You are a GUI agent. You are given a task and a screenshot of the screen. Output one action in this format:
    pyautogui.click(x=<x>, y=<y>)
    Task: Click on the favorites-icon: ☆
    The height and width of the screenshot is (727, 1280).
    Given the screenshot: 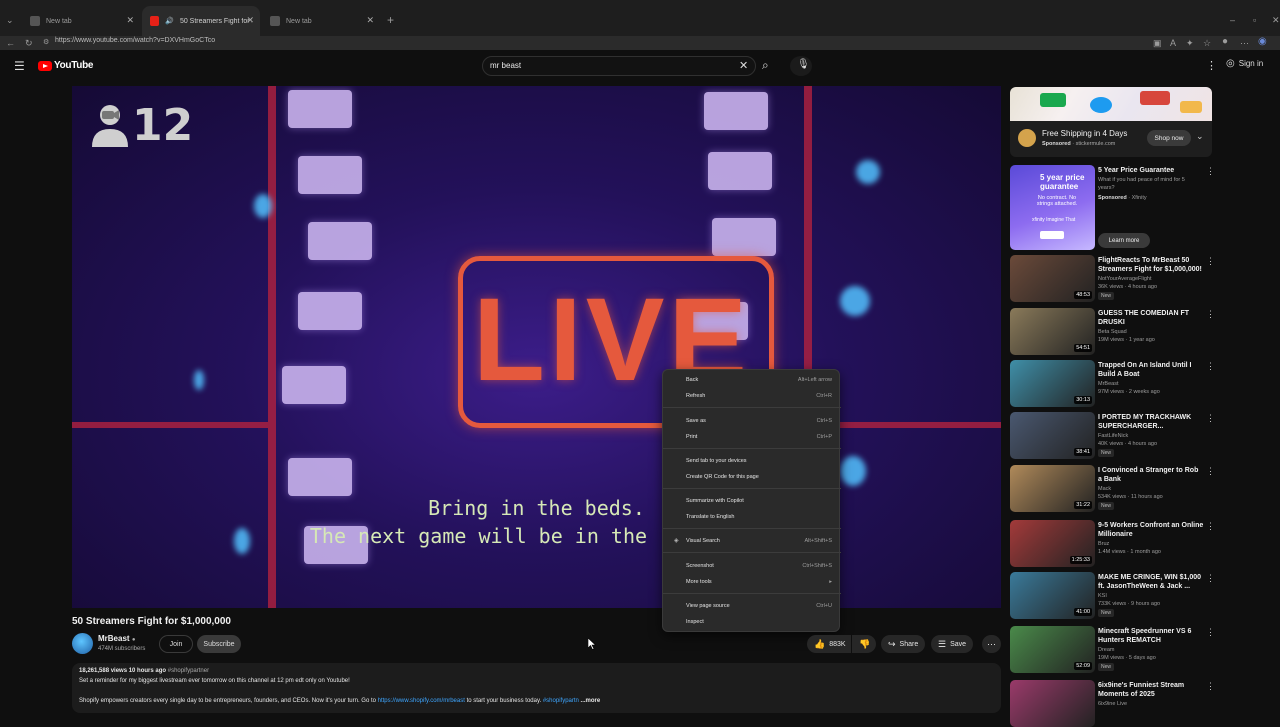 What is the action you would take?
    pyautogui.click(x=1207, y=43)
    